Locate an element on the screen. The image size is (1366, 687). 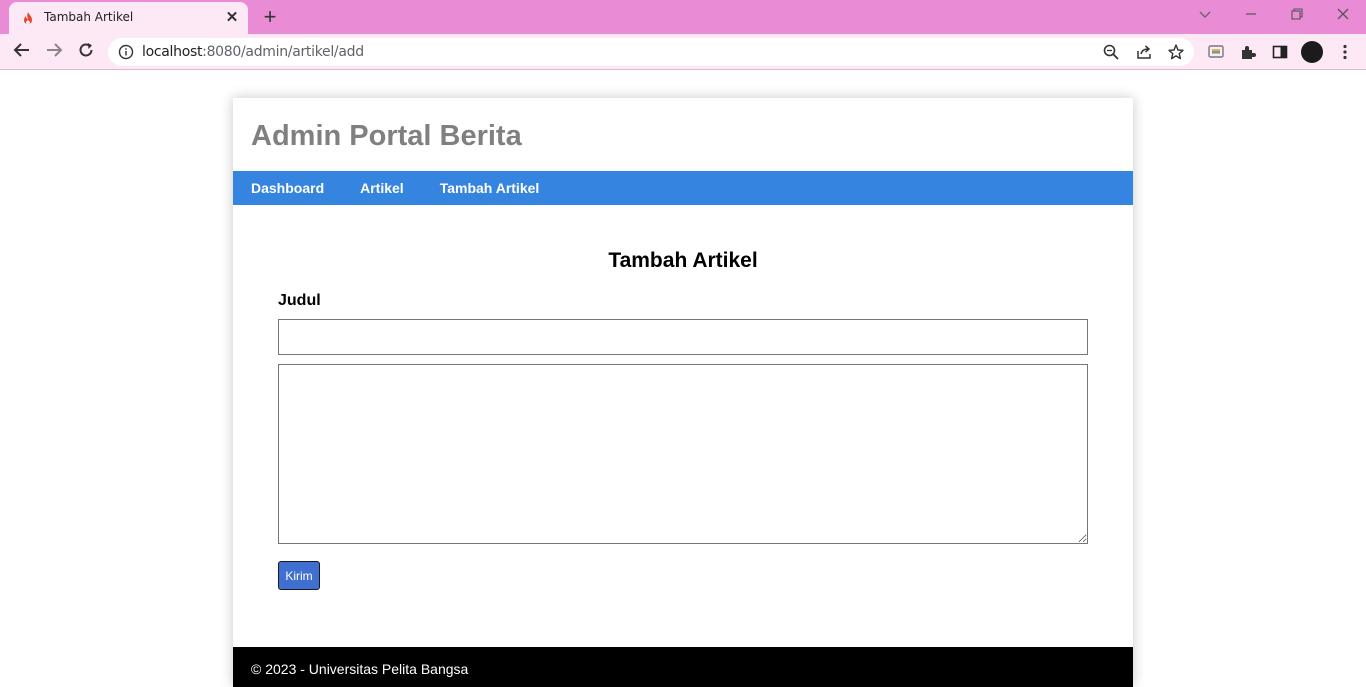
reload-button is located at coordinates (86, 52).